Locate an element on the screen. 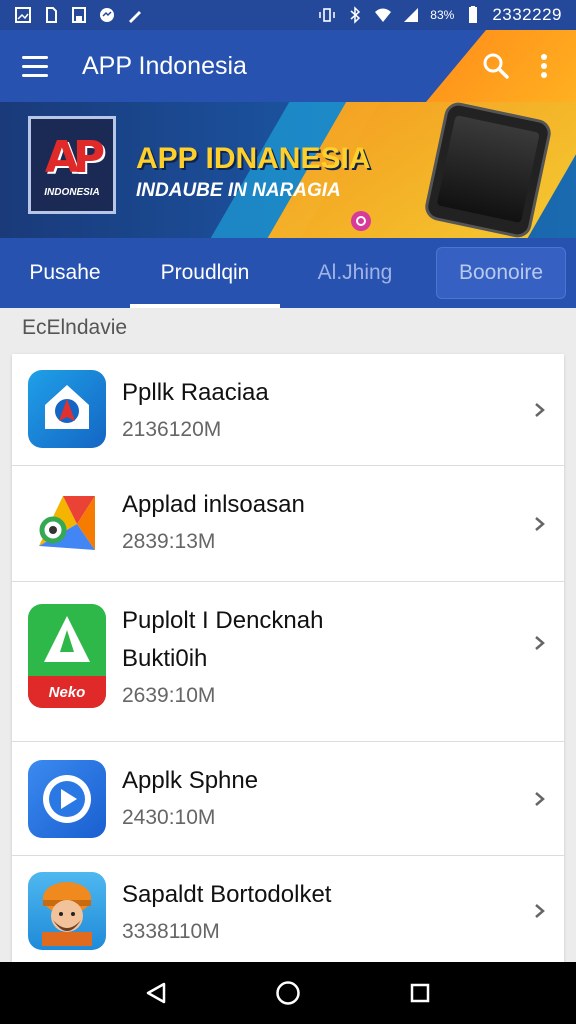 Image resolution: width=576 pixels, height=1024 pixels. app-size: 2430:10M is located at coordinates (169, 817).